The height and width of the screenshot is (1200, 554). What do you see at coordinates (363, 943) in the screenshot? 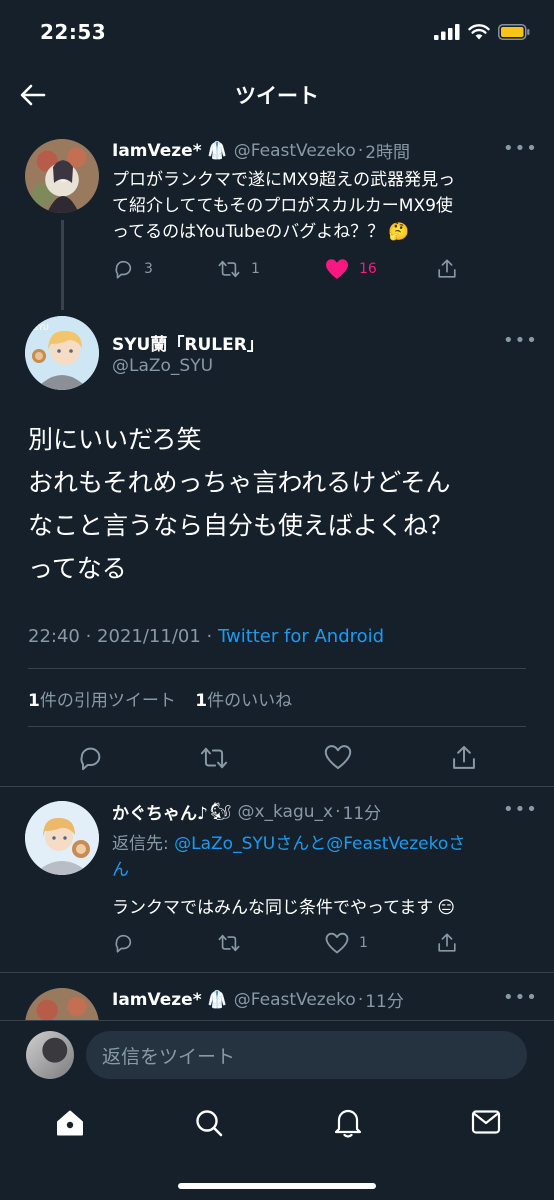
I see `like-count: 1` at bounding box center [363, 943].